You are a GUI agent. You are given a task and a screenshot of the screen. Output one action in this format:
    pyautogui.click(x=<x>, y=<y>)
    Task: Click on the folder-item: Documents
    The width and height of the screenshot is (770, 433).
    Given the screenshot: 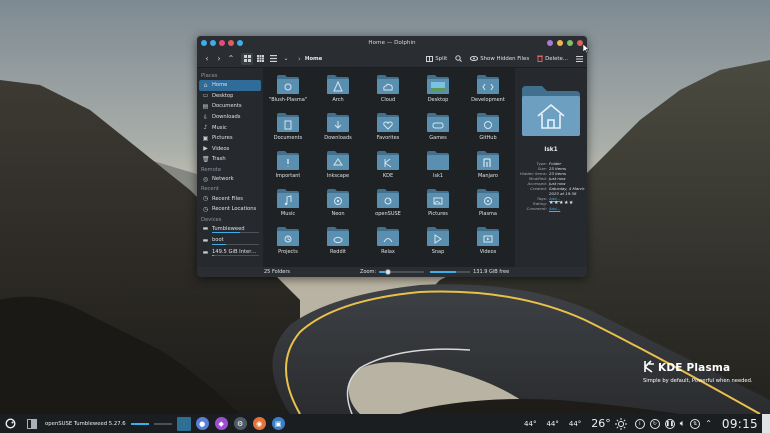 What is the action you would take?
    pyautogui.click(x=288, y=128)
    